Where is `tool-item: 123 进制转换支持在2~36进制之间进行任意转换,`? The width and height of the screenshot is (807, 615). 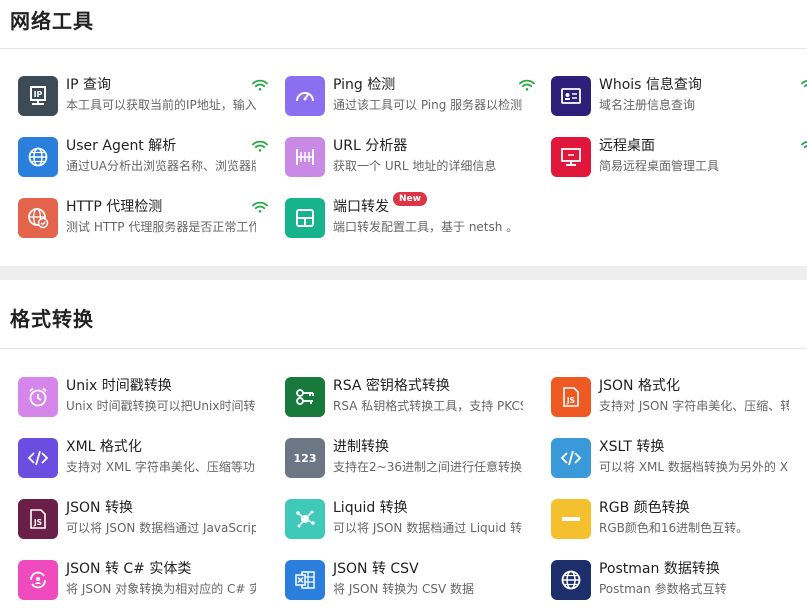 tool-item: 123 进制转换支持在2~36进制之间进行任意转换, is located at coordinates (410, 460).